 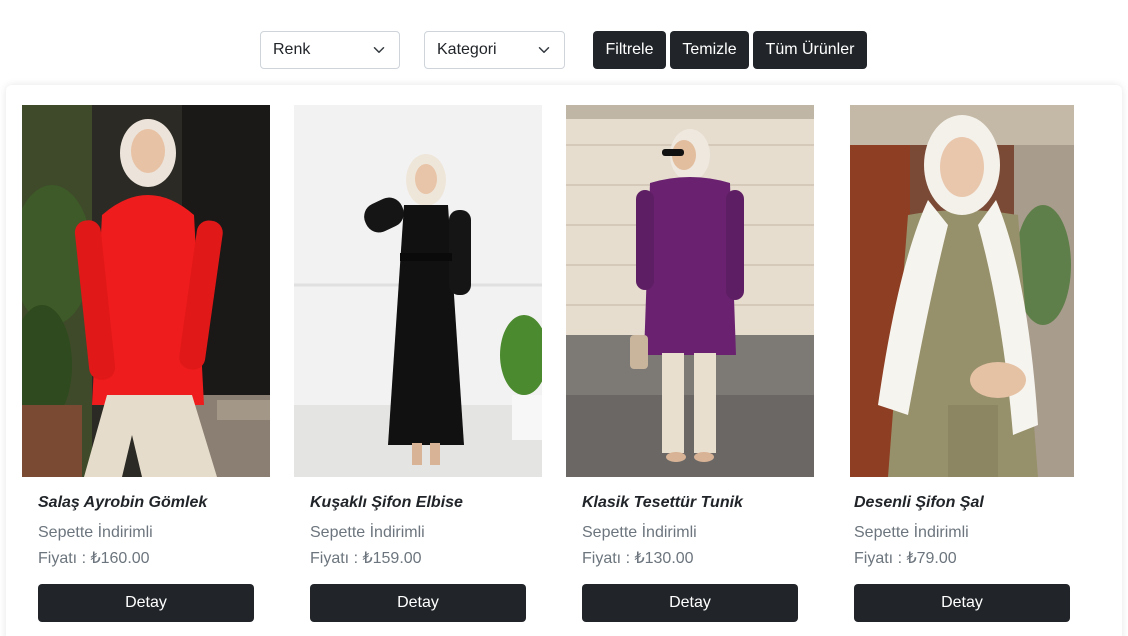 I want to click on filter-button: Filtrele, so click(x=629, y=50).